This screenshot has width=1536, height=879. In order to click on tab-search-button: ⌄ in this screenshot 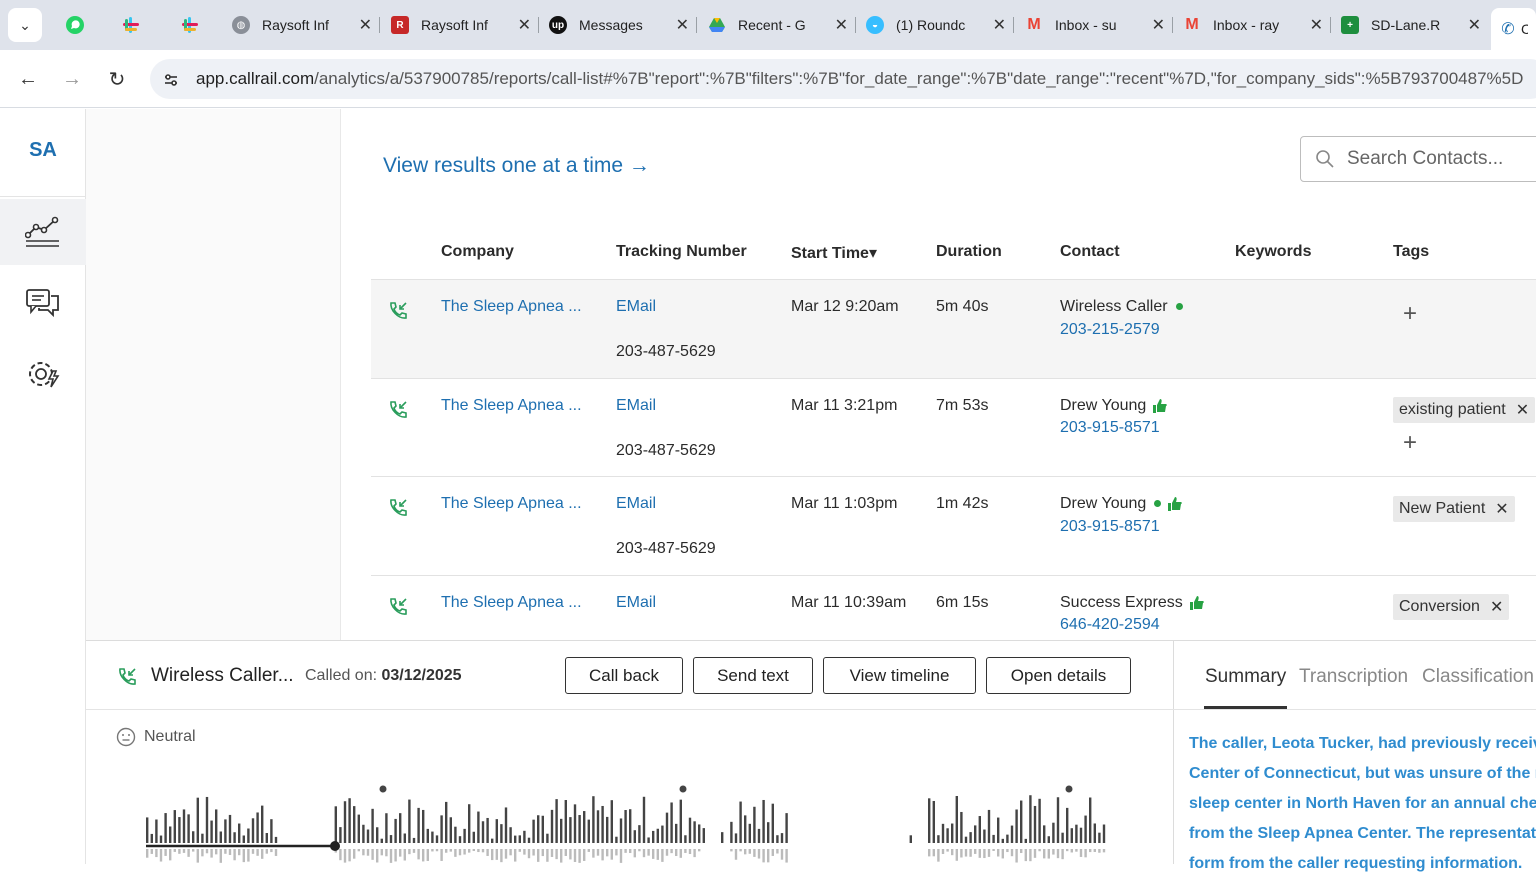, I will do `click(25, 25)`.